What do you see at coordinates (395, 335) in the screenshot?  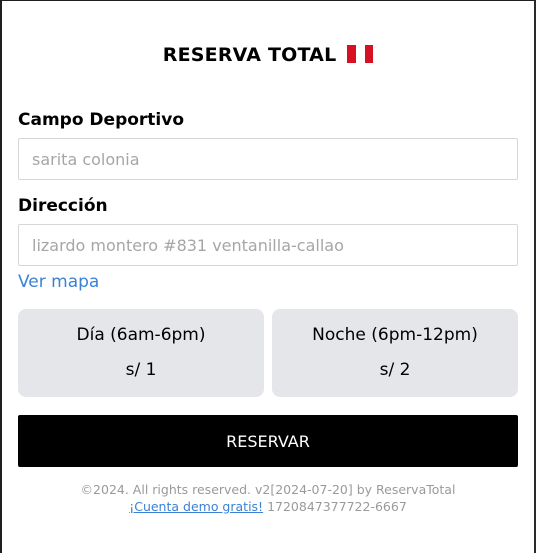 I see `shift-night-name: Noche (6pm-12pm)` at bounding box center [395, 335].